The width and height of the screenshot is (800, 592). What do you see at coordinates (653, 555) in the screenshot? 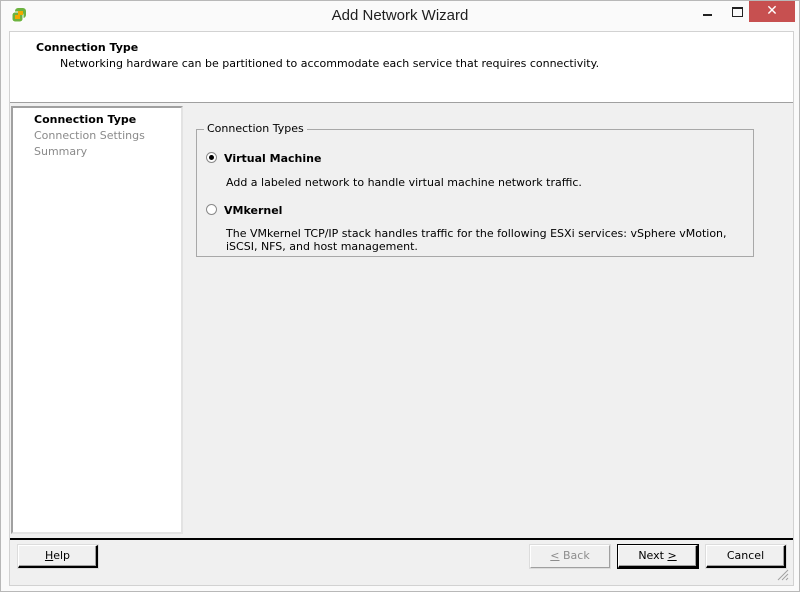
I see `next-label: Next` at bounding box center [653, 555].